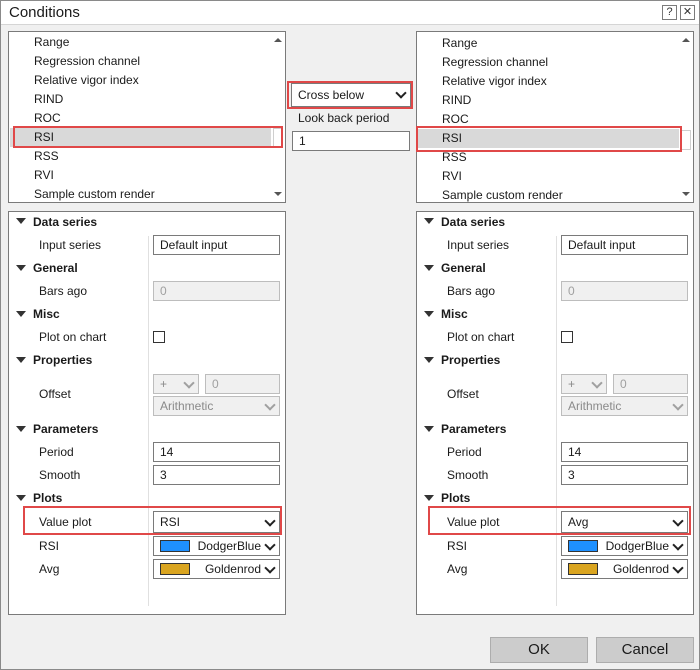 This screenshot has width=700, height=670. I want to click on condition-value: Cross below, so click(331, 95).